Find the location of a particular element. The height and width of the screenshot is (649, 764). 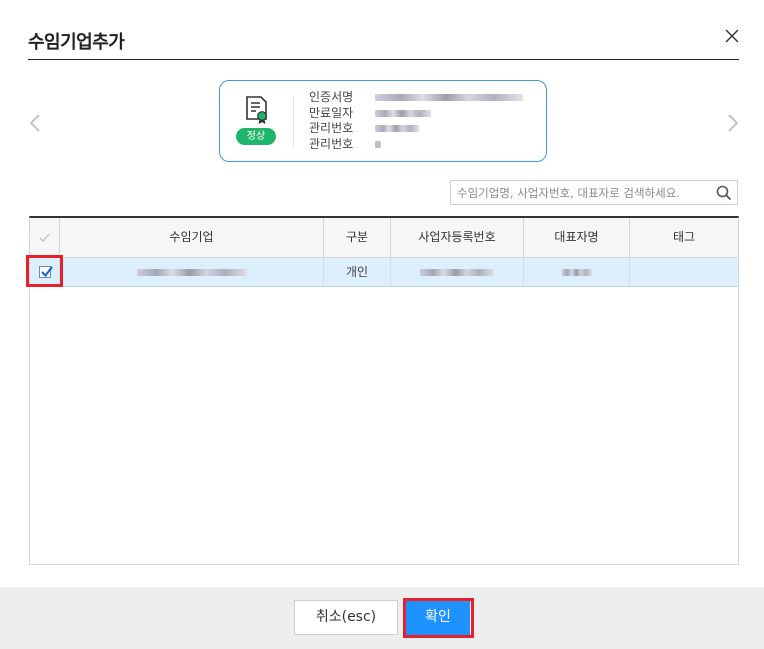

select-all-check-icon is located at coordinates (44, 237).